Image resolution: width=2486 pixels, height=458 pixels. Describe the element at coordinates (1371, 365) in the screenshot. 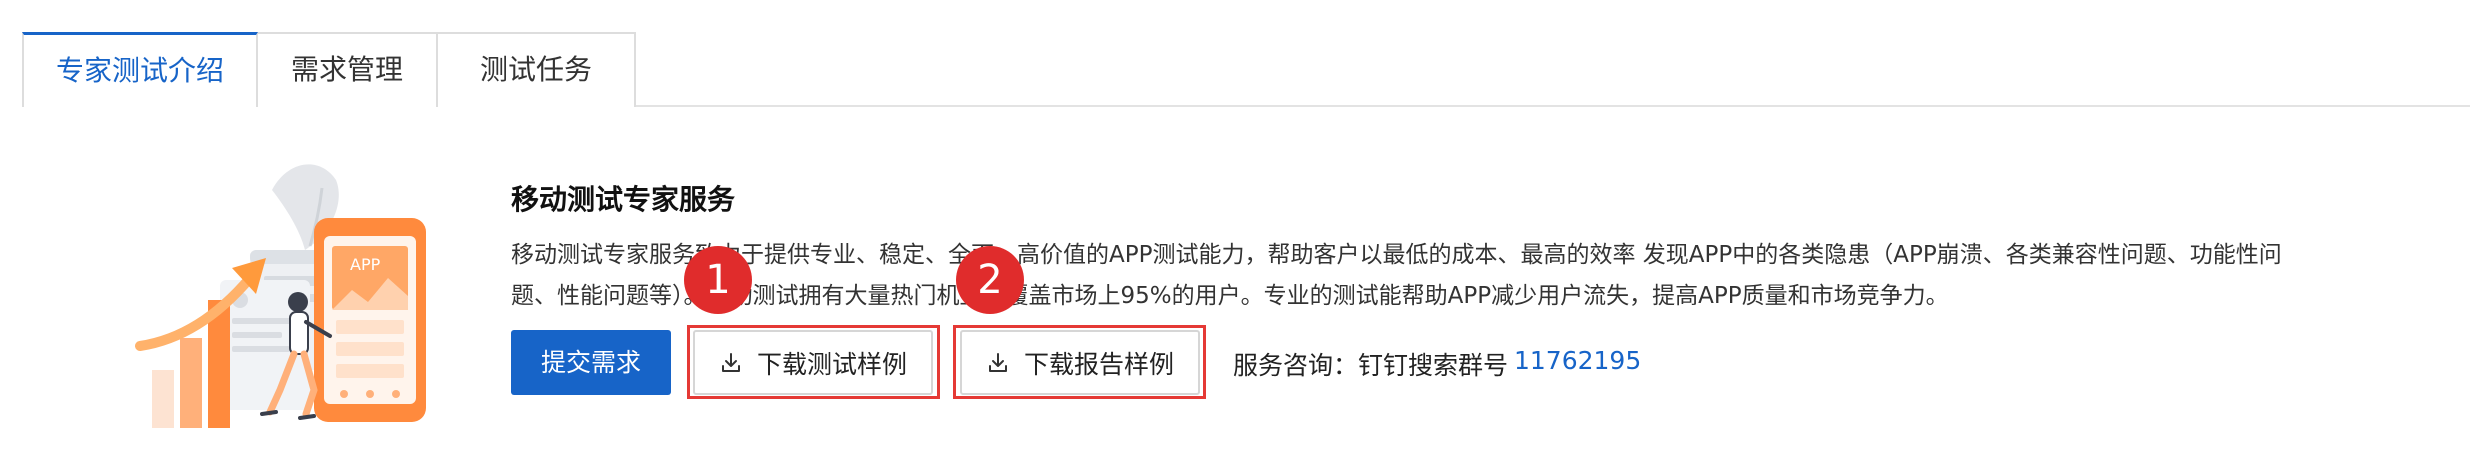

I see `consult-label: 服务咨询：钉钉搜索群号` at that location.